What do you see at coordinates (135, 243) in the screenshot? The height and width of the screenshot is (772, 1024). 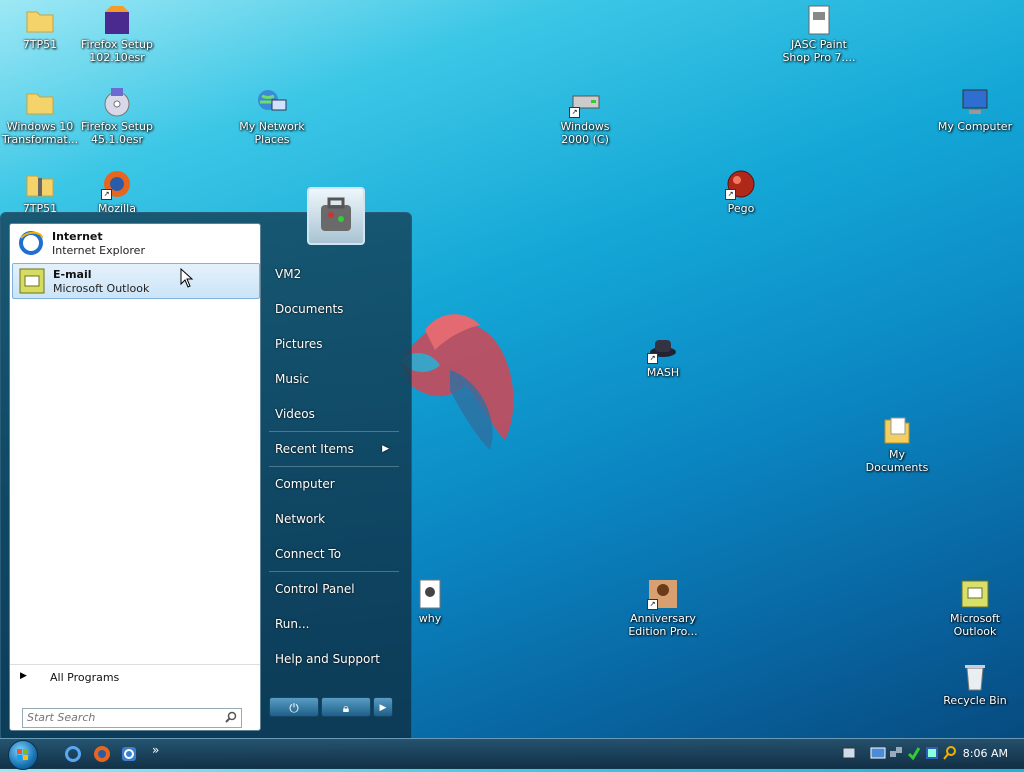 I see `pinned-internet-explorer: Internet Internet Explorer` at bounding box center [135, 243].